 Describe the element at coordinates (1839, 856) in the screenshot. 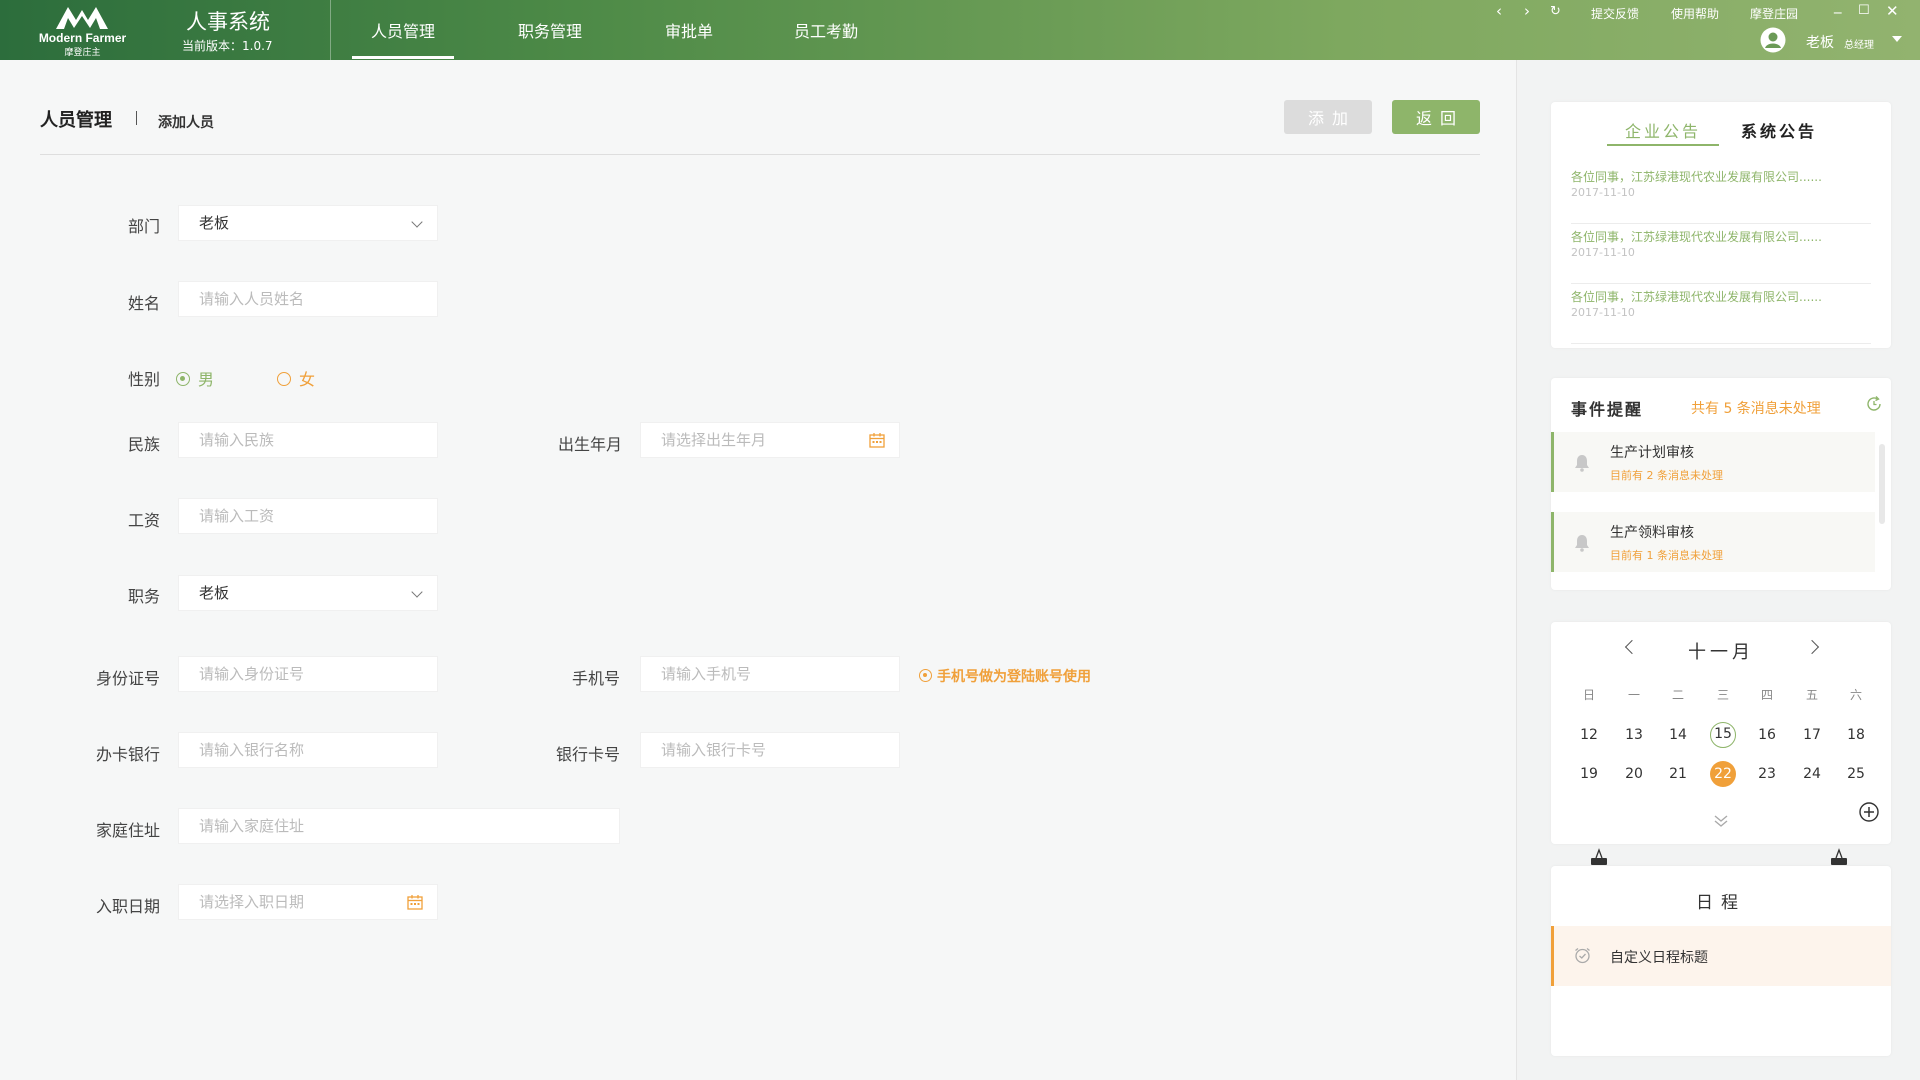

I see `binder-clip-icon` at that location.